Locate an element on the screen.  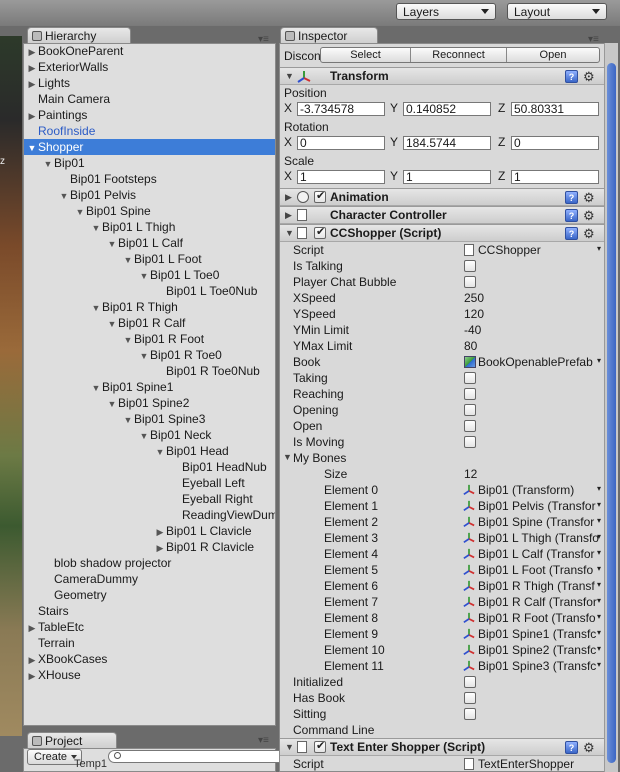
hierarchy-item: ▼ Bip01 L Toe0 is located at coordinates (149, 275).